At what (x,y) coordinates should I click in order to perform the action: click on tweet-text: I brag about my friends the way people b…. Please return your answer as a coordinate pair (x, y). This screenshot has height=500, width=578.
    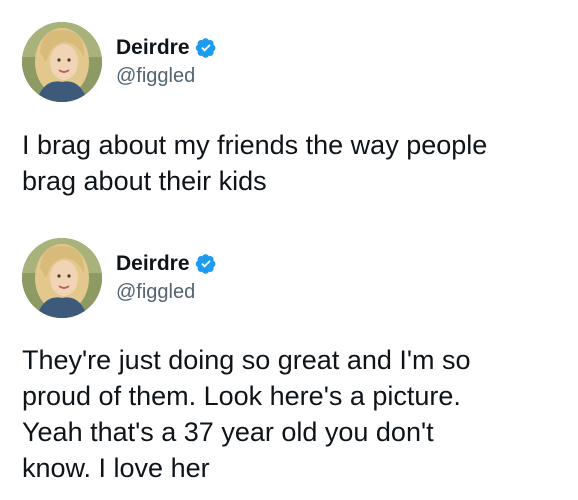
    Looking at the image, I should click on (255, 163).